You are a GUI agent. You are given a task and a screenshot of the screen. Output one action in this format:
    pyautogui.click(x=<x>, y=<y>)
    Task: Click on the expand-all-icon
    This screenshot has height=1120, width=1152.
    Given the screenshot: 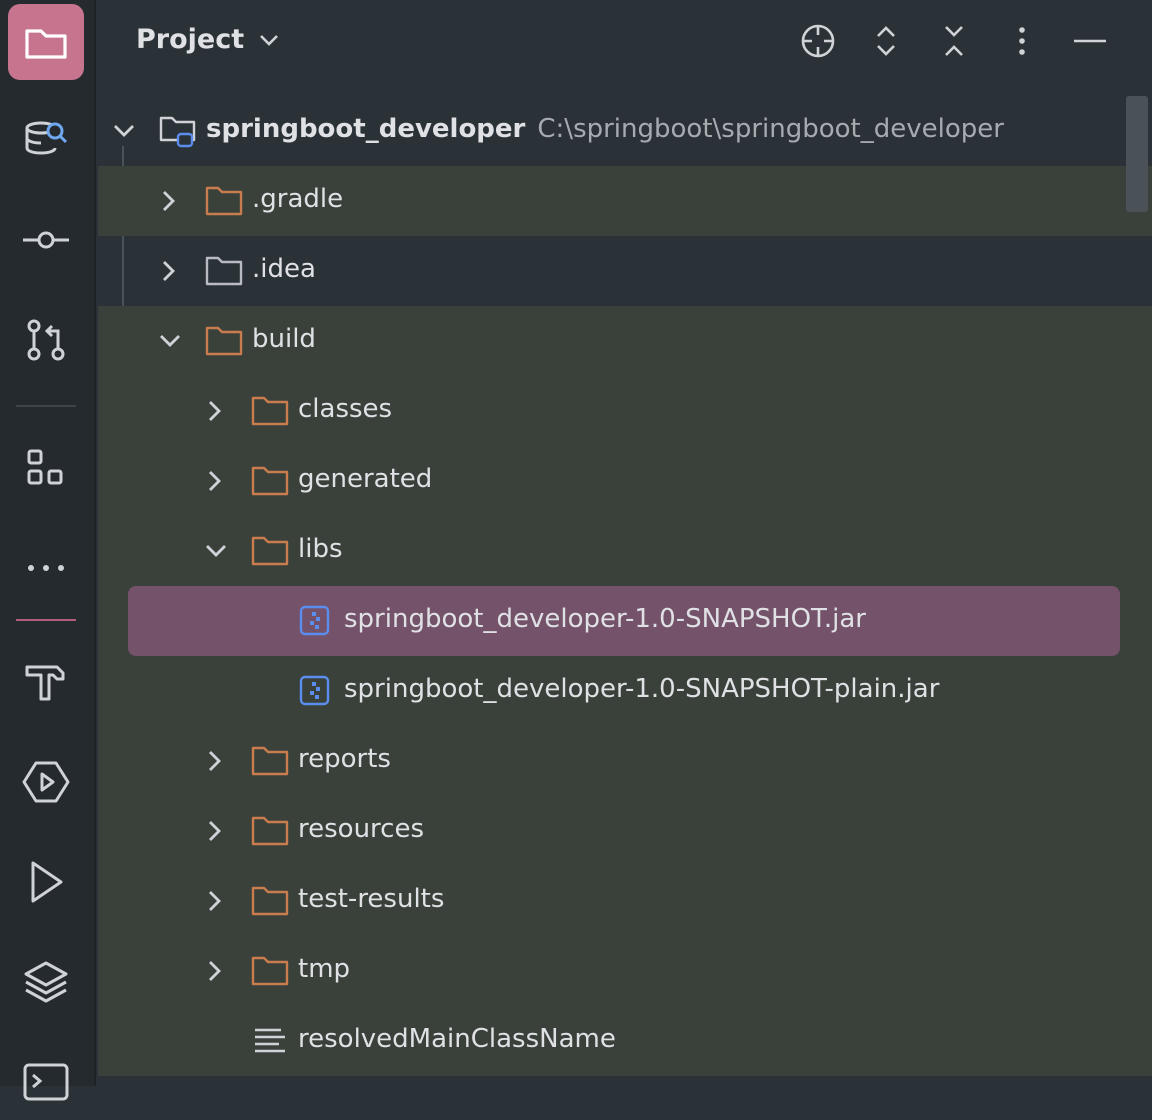 What is the action you would take?
    pyautogui.click(x=886, y=41)
    